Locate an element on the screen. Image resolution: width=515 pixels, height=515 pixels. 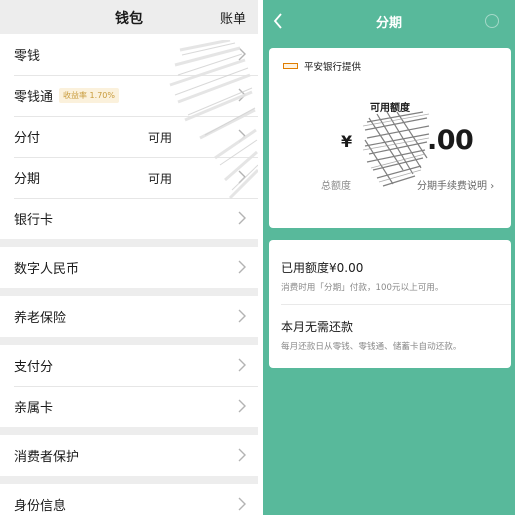
provider-line: 平安银行提供 is located at coordinates (322, 66).